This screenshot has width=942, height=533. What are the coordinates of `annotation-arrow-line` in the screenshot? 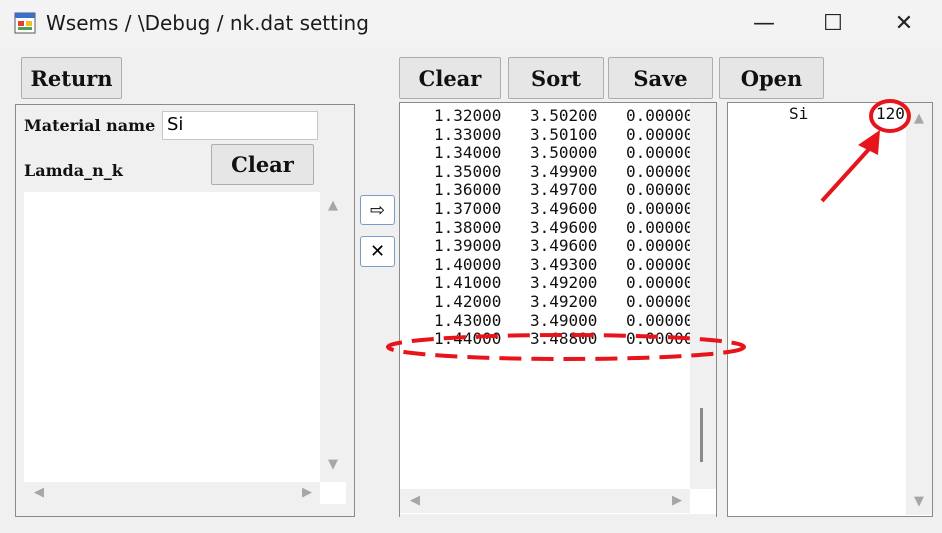 It's located at (846, 174).